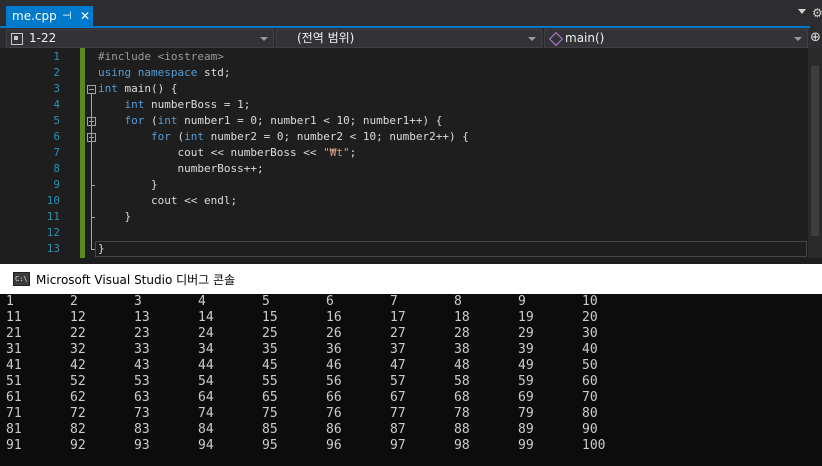 Image resolution: width=822 pixels, height=466 pixels. I want to click on console-output-value: 39, so click(526, 349).